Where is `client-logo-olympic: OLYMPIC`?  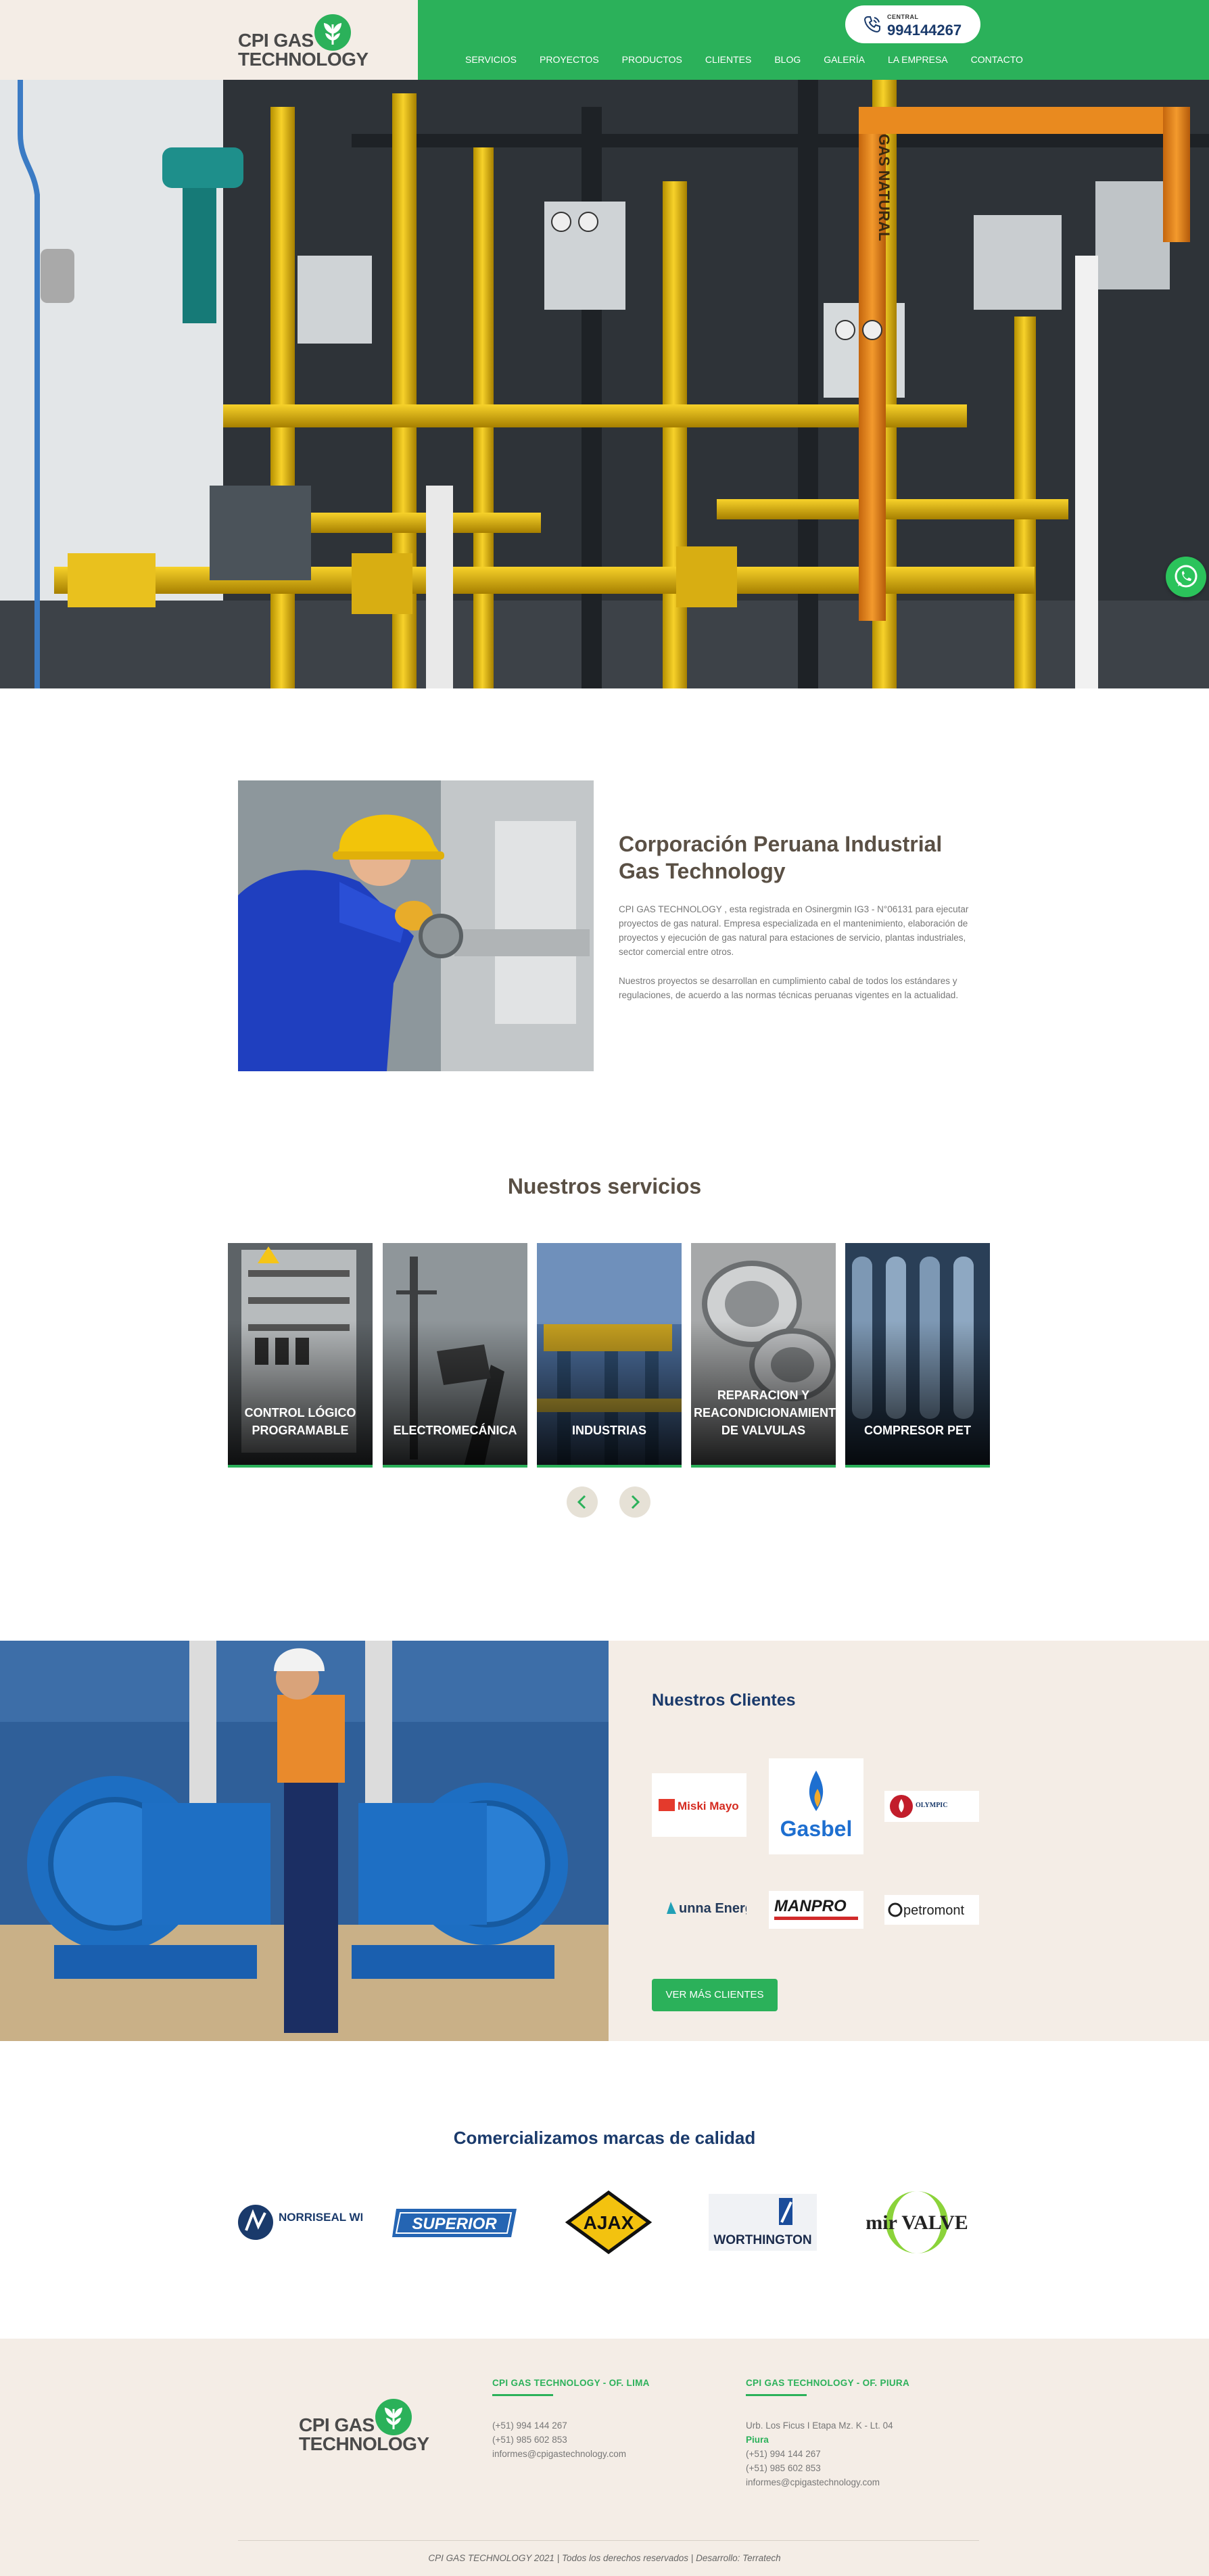
client-logo-olympic: OLYMPIC is located at coordinates (931, 1806).